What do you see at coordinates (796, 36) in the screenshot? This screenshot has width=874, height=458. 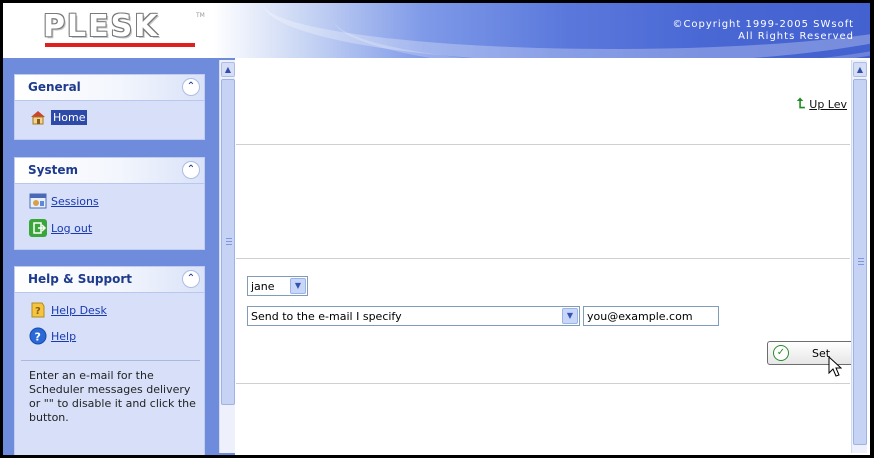 I see `copyright-line: All Rights Reserved` at bounding box center [796, 36].